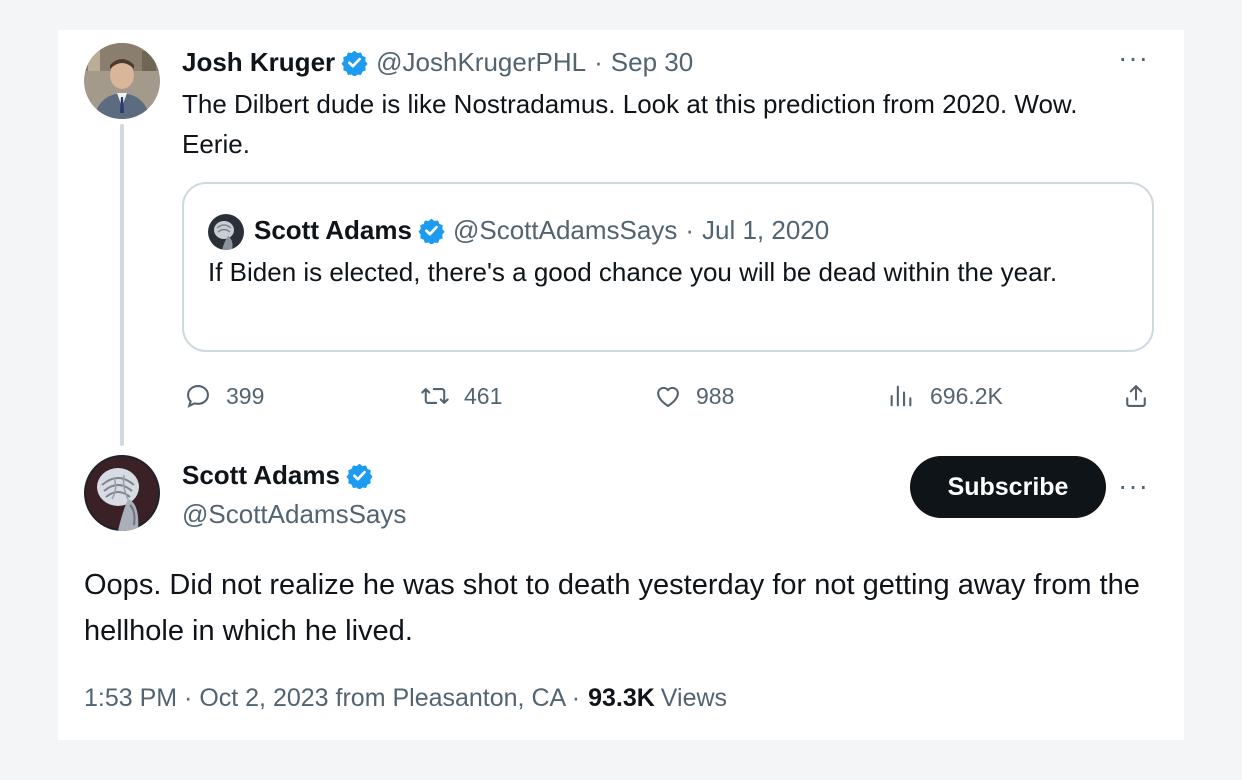 Image resolution: width=1242 pixels, height=780 pixels. Describe the element at coordinates (565, 229) in the screenshot. I see `quoted-author-handle: @ScottAdamsSays` at that location.